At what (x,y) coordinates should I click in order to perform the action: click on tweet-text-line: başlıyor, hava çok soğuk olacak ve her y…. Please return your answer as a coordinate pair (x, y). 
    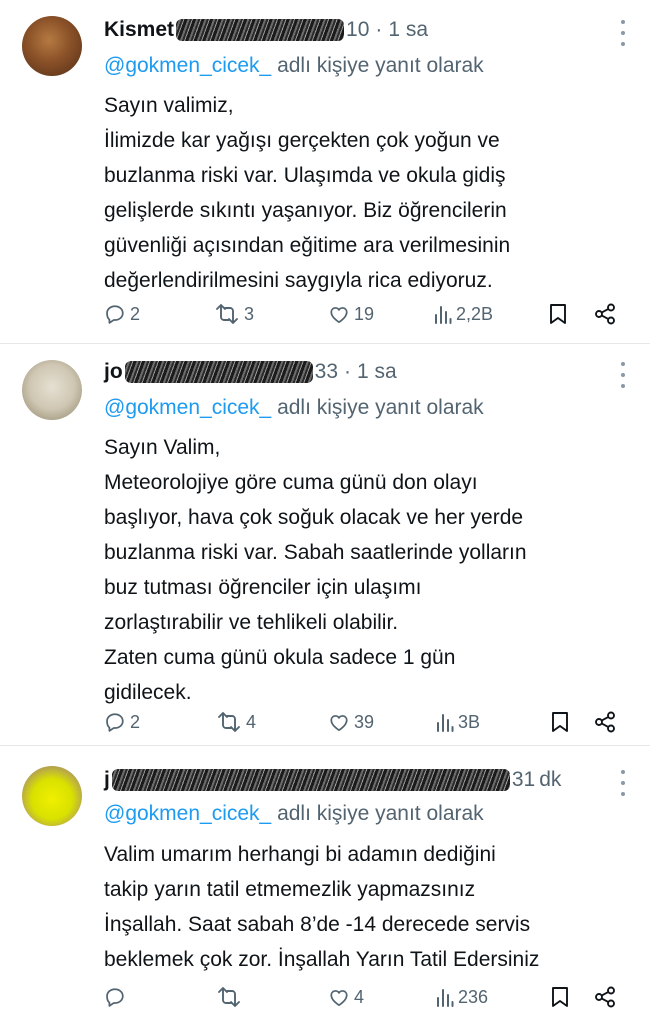
    Looking at the image, I should click on (314, 517).